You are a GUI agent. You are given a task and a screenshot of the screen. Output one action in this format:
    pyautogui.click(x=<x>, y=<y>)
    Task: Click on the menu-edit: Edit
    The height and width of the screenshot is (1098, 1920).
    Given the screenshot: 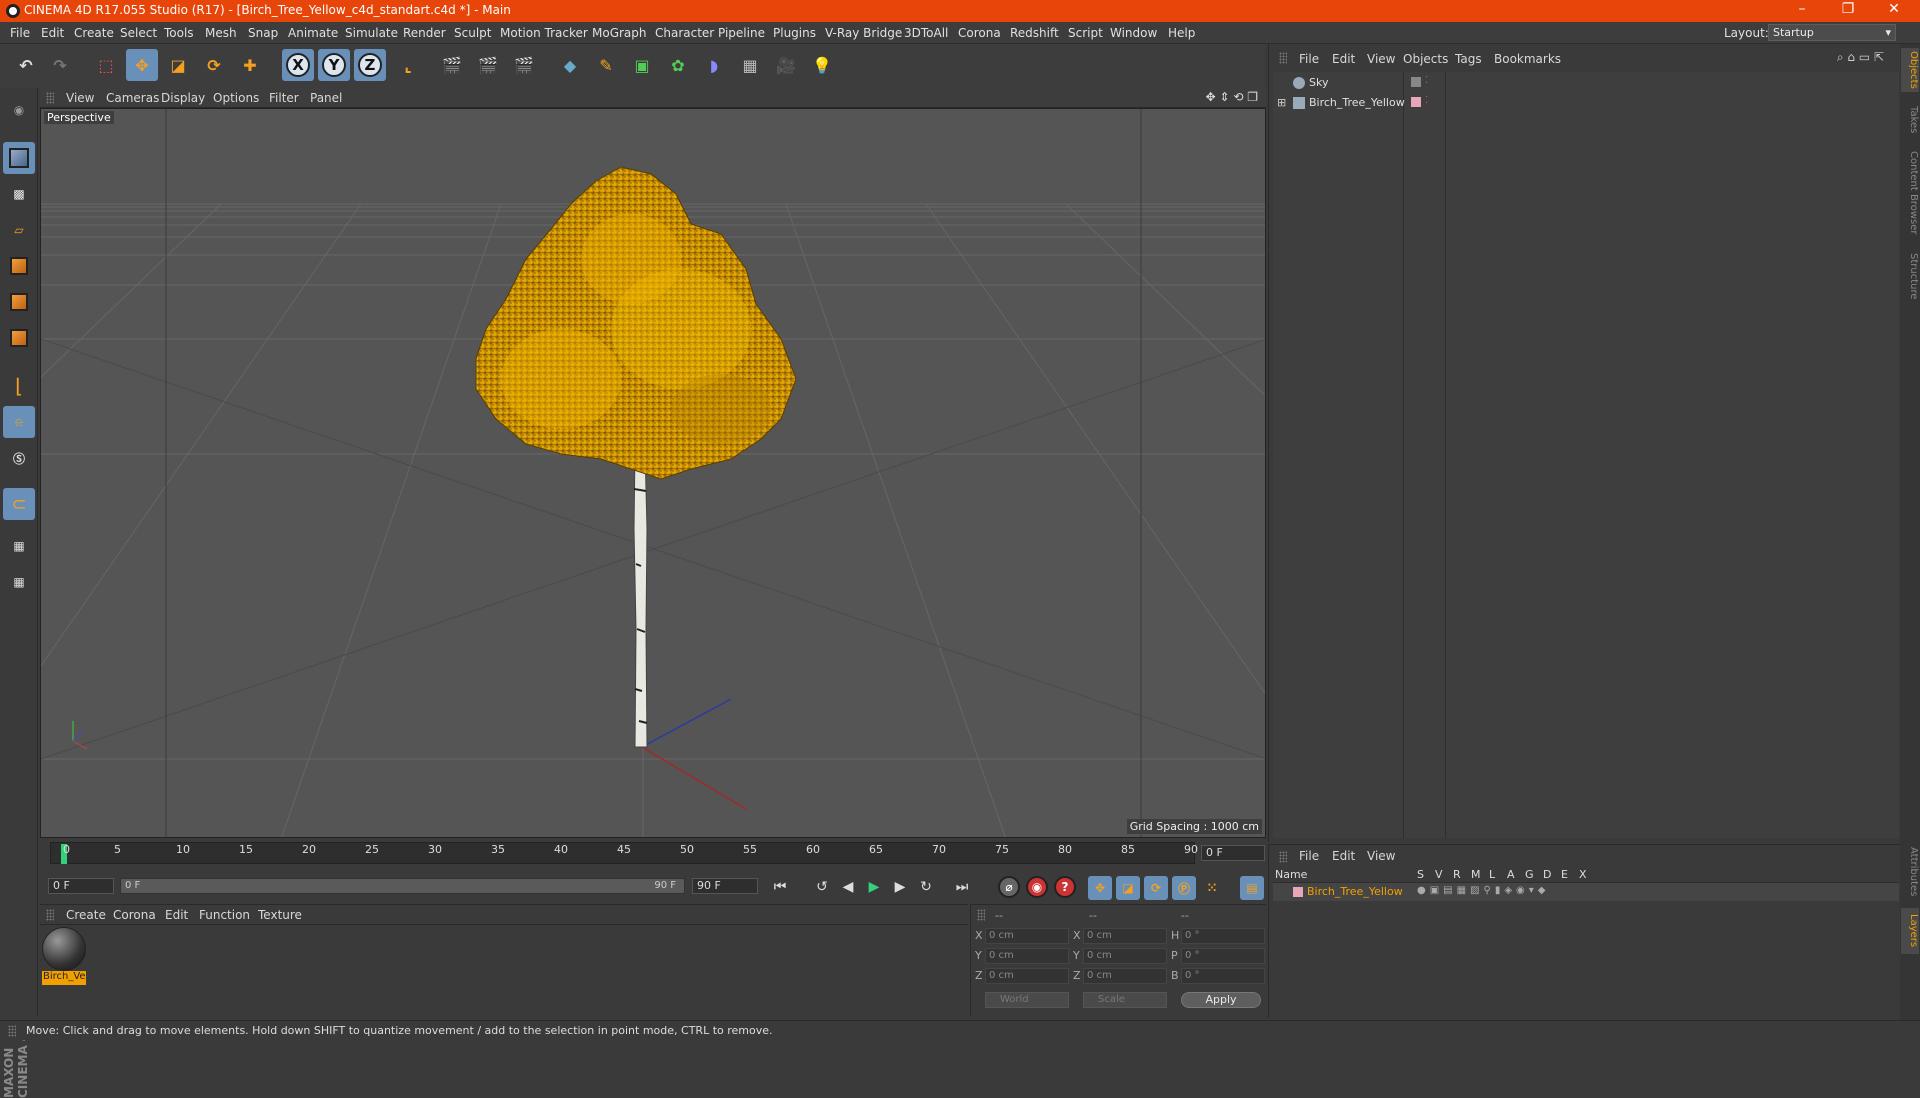 What is the action you would take?
    pyautogui.click(x=52, y=33)
    